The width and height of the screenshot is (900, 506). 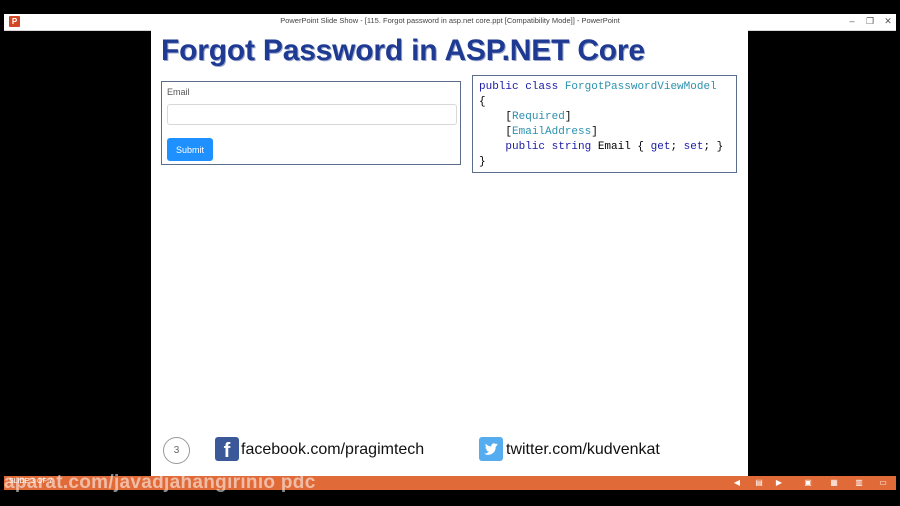 What do you see at coordinates (713, 147) in the screenshot?
I see `code-punct: ; }` at bounding box center [713, 147].